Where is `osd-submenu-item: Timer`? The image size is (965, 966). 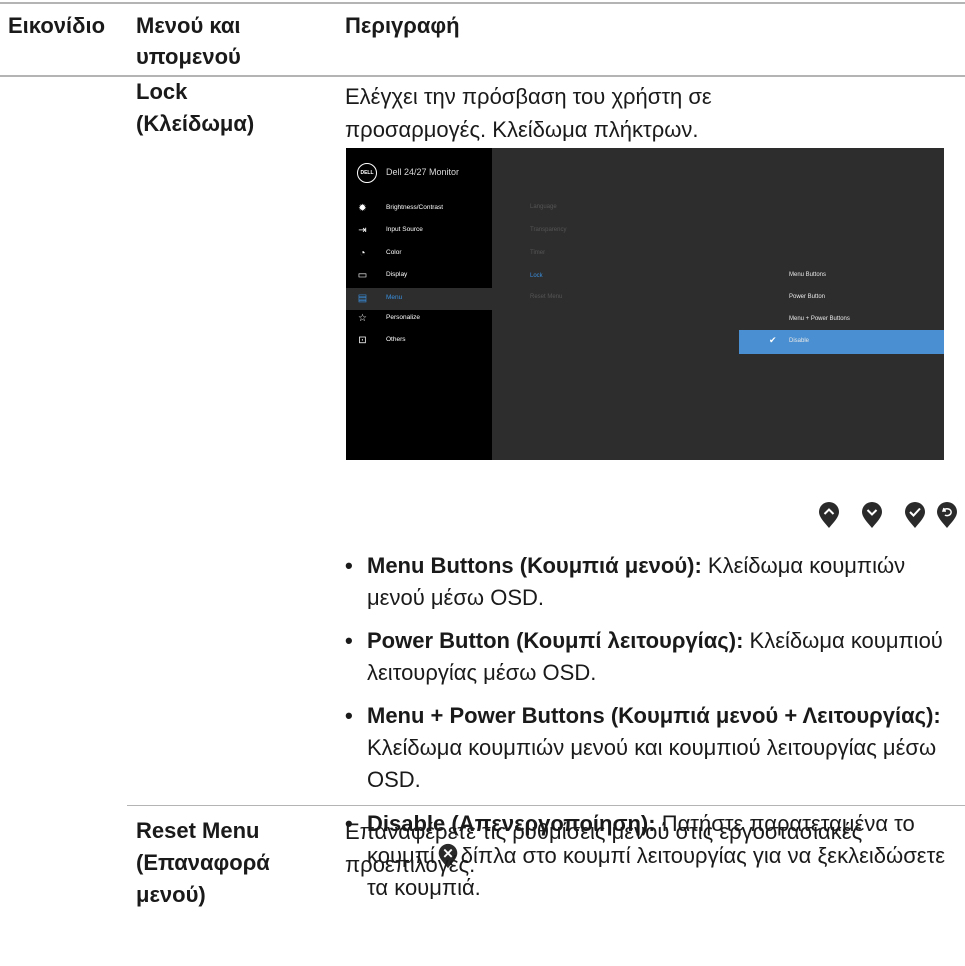 osd-submenu-item: Timer is located at coordinates (538, 253).